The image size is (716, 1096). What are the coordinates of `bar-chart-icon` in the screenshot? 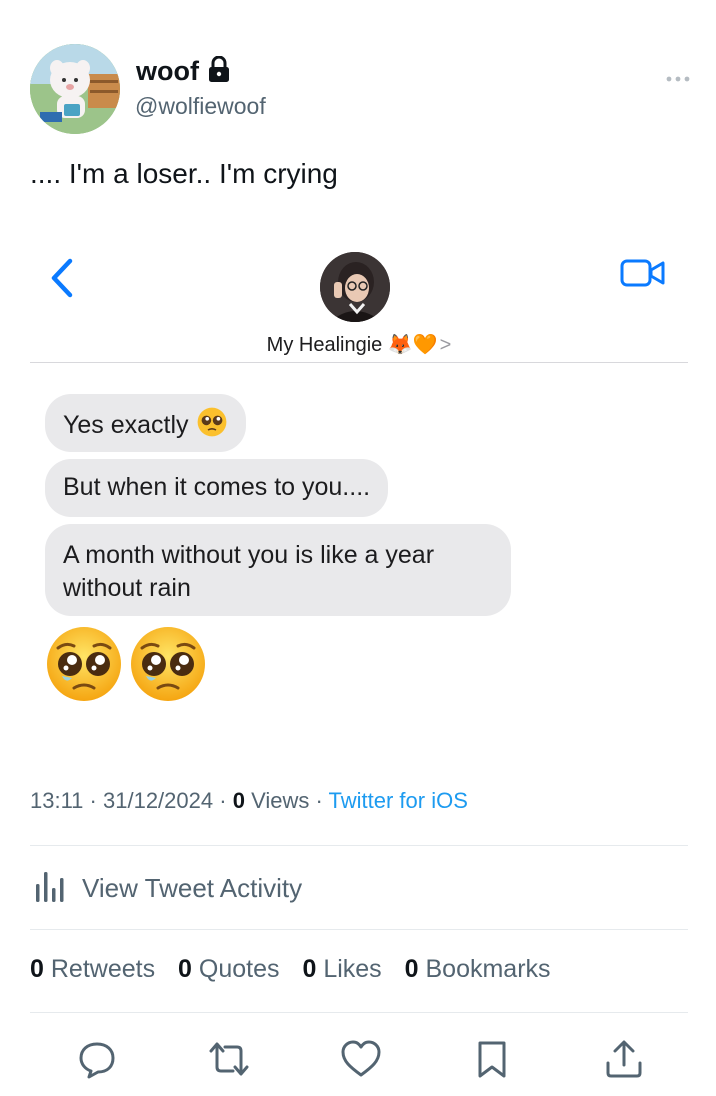 It's located at (52, 888).